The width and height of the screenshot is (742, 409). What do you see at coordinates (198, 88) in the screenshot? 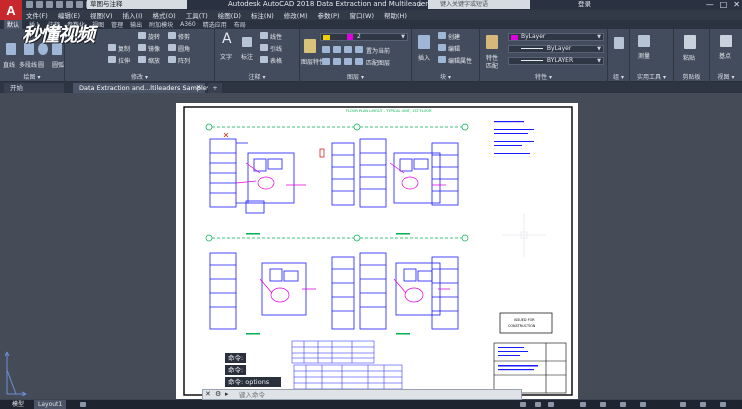
I see `close-tab-icon: ✕` at bounding box center [198, 88].